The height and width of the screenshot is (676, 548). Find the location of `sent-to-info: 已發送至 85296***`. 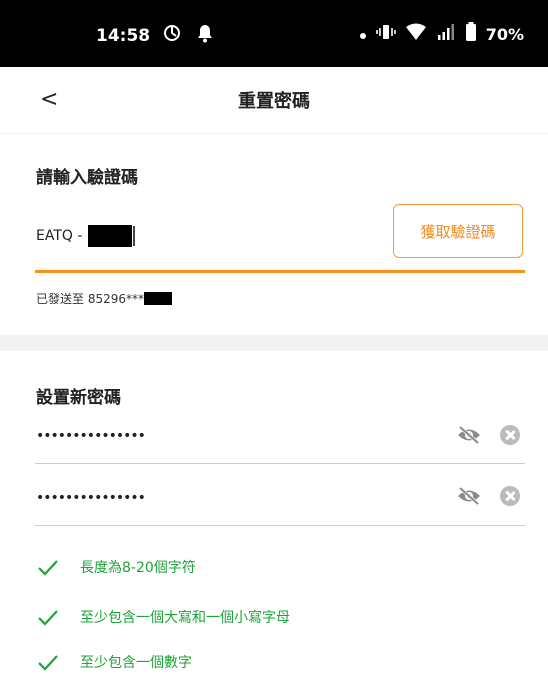

sent-to-info: 已發送至 85296*** is located at coordinates (104, 298).